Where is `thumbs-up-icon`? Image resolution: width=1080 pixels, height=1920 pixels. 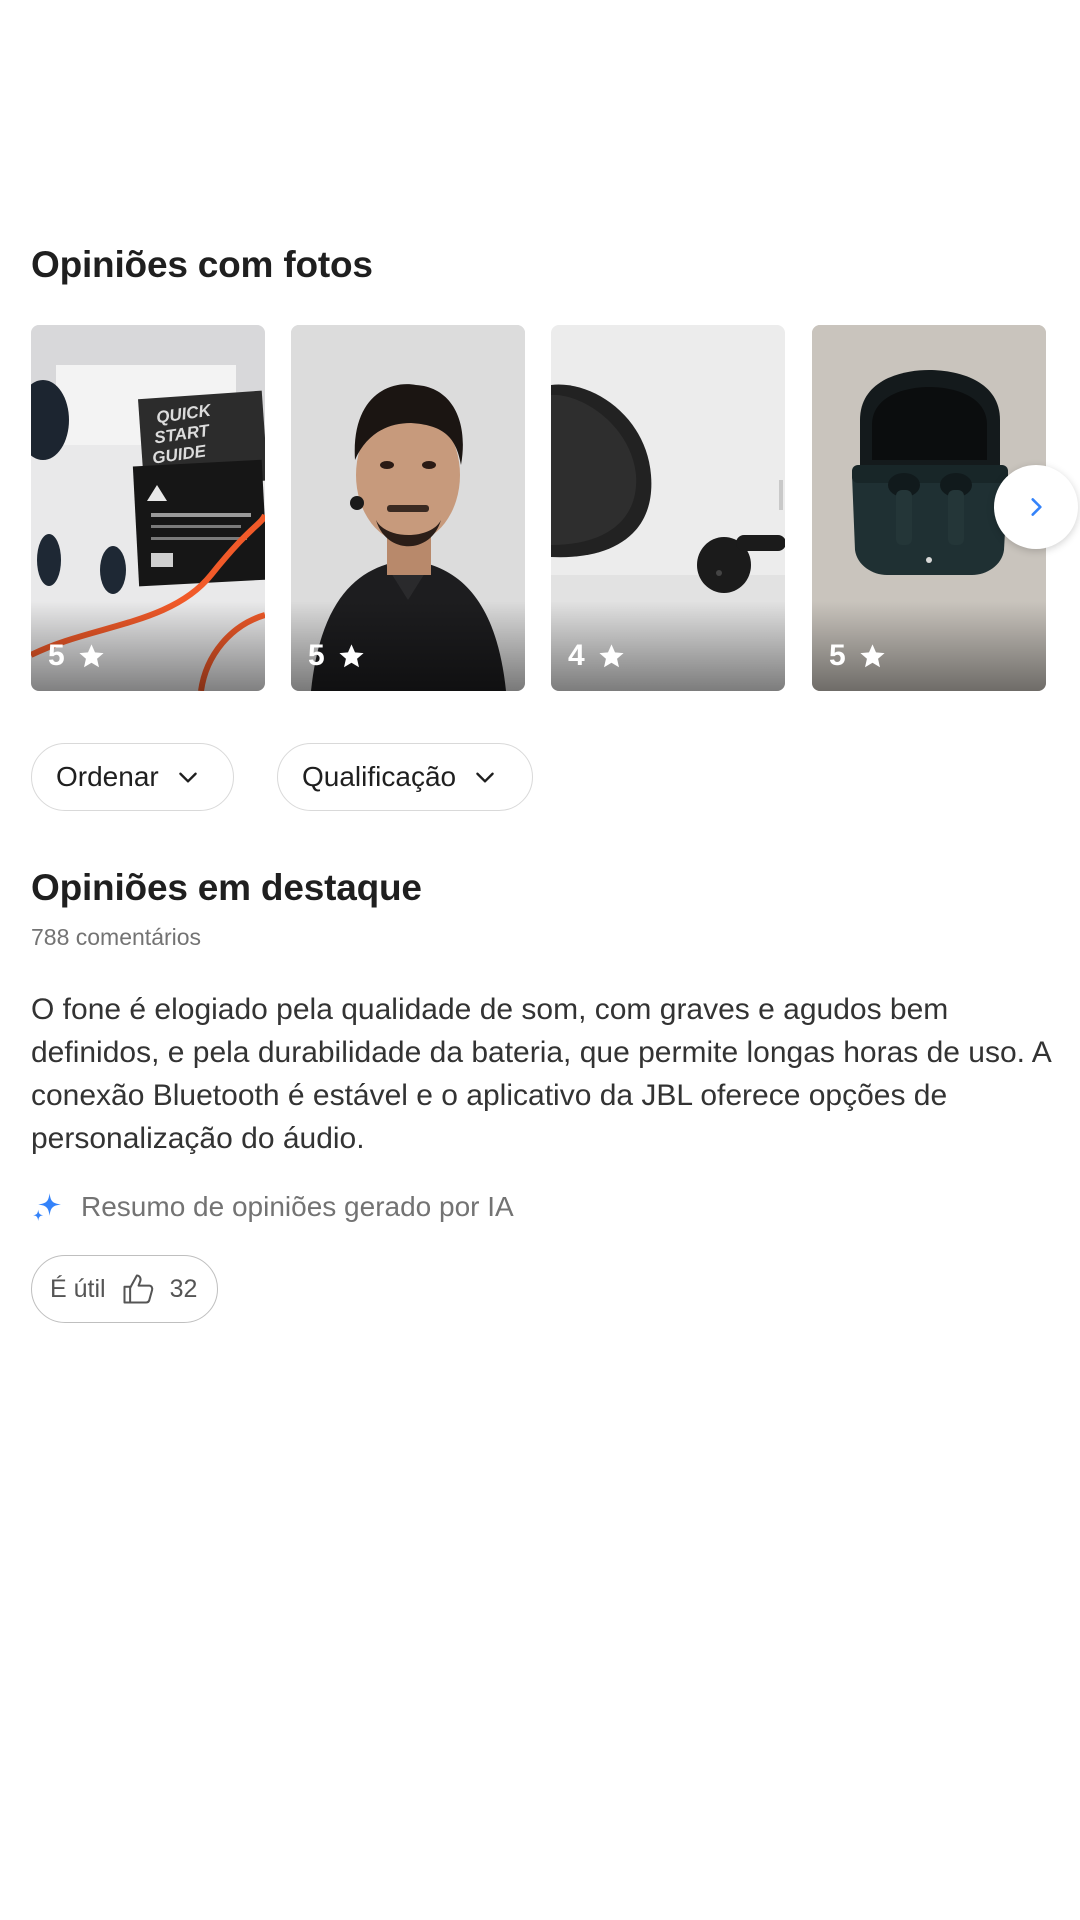 thumbs-up-icon is located at coordinates (138, 1289).